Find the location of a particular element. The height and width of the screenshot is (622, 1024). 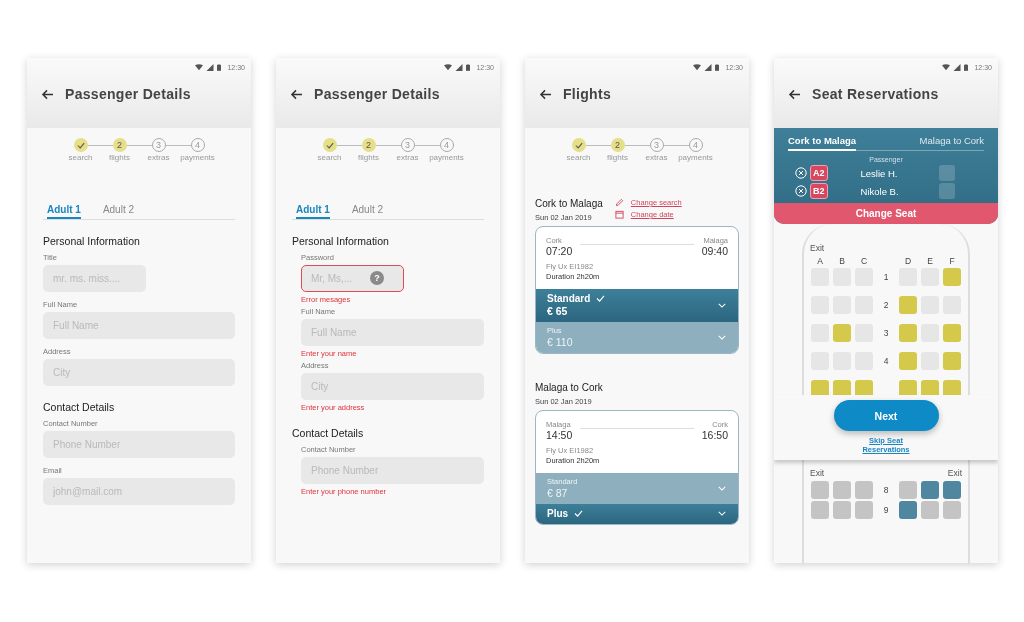

column-letter: A is located at coordinates (820, 261).